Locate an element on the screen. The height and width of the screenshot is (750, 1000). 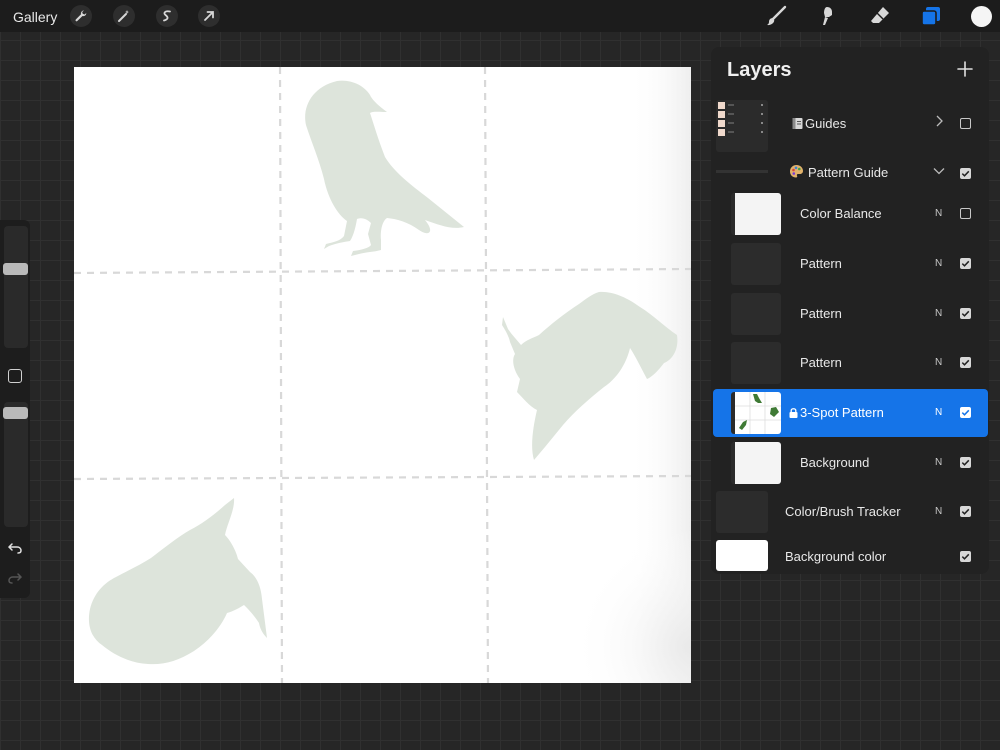
layer-row: Color/Brush Tracker N is located at coordinates (850, 512).